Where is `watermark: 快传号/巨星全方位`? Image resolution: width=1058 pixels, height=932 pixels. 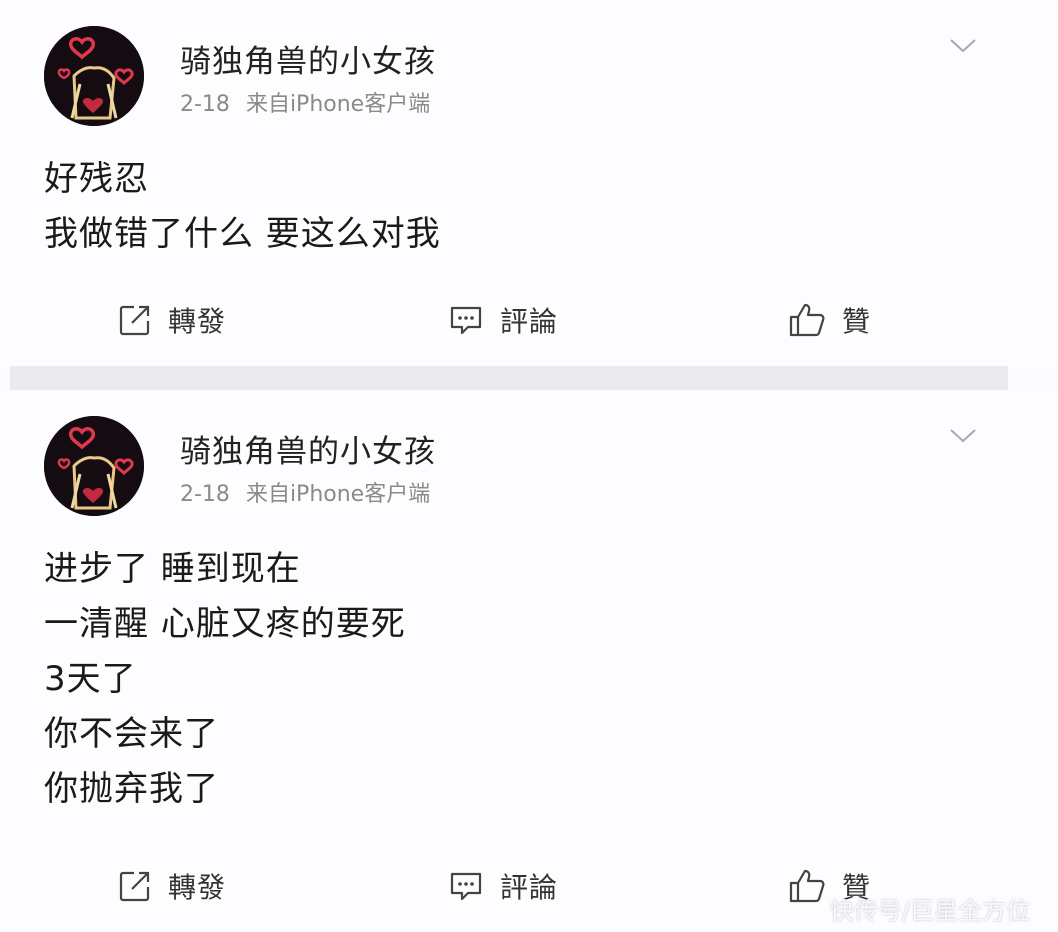
watermark: 快传号/巨星全方位 is located at coordinates (929, 911).